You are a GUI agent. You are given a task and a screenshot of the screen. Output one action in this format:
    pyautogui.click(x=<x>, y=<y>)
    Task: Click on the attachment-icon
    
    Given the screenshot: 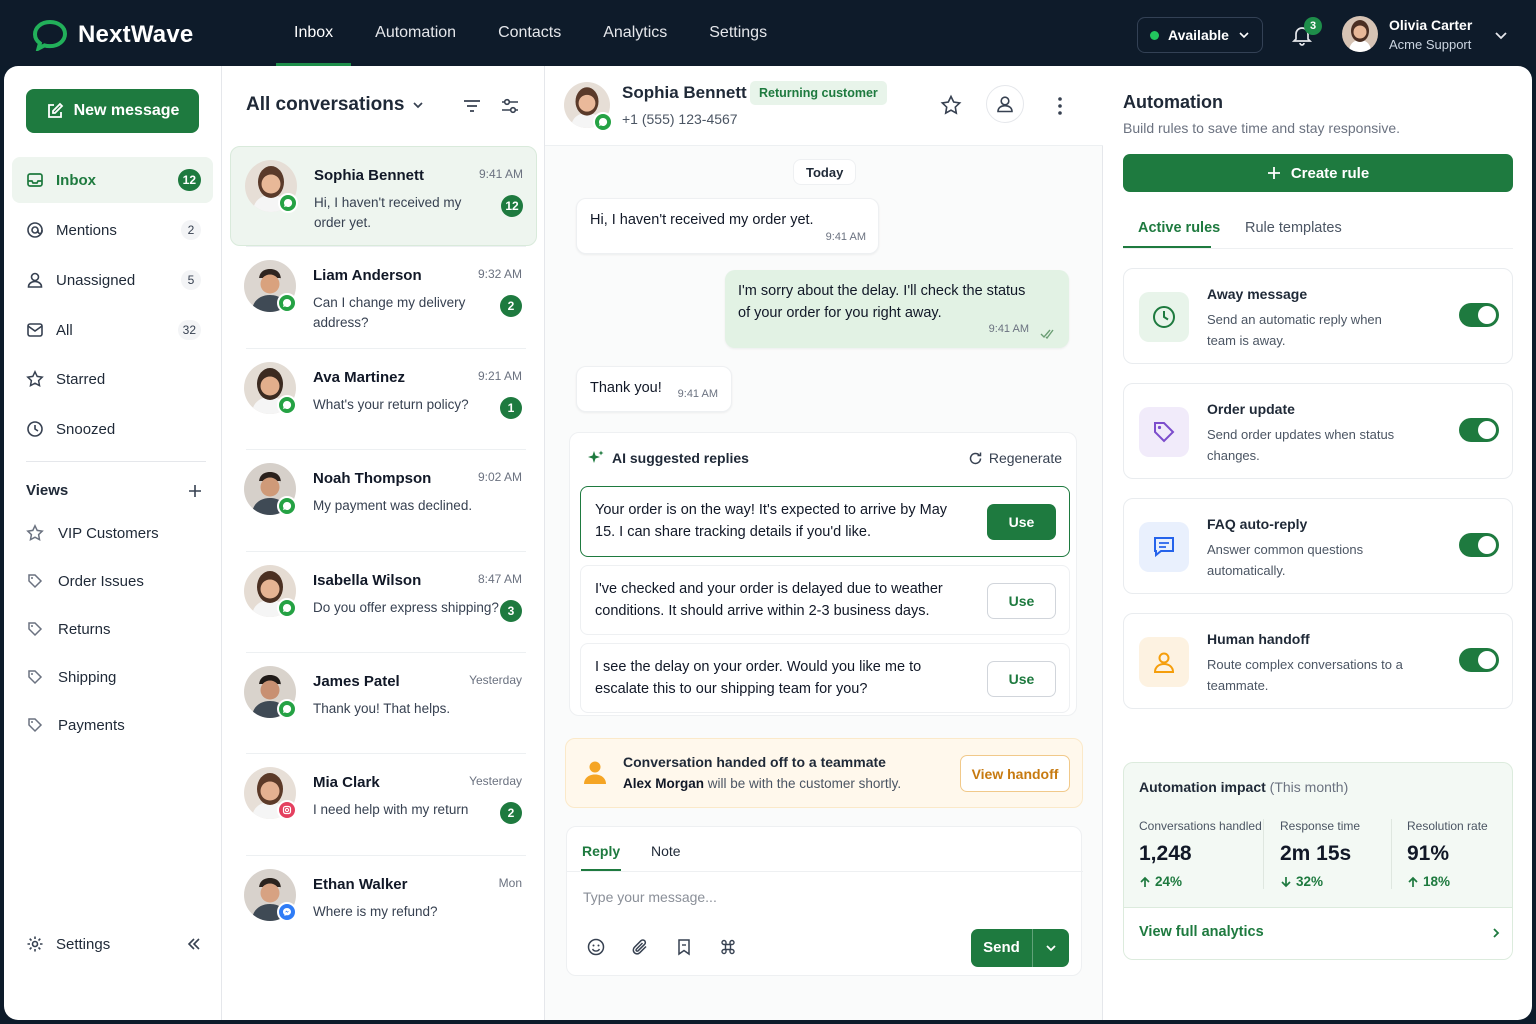 What is the action you would take?
    pyautogui.click(x=640, y=947)
    